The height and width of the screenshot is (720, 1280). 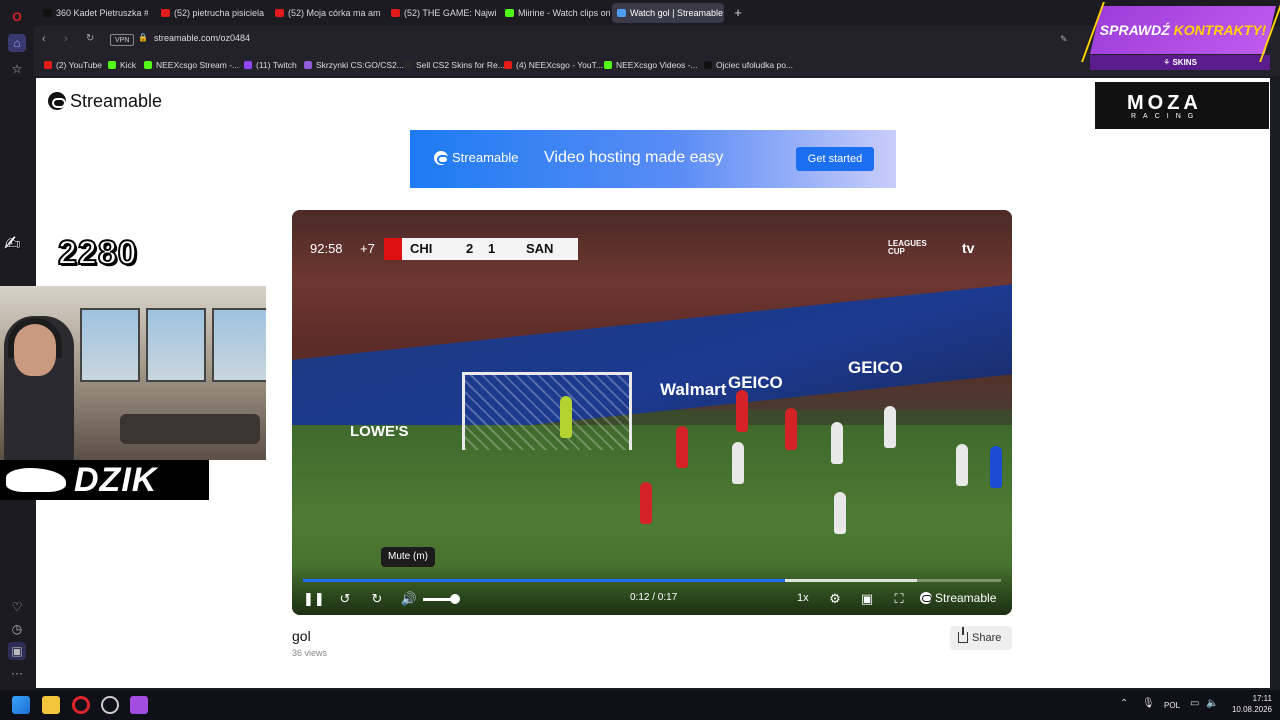 What do you see at coordinates (441, 249) in the screenshot?
I see `scoreboard: 92:58 +7 CHI 2 1 SAN` at bounding box center [441, 249].